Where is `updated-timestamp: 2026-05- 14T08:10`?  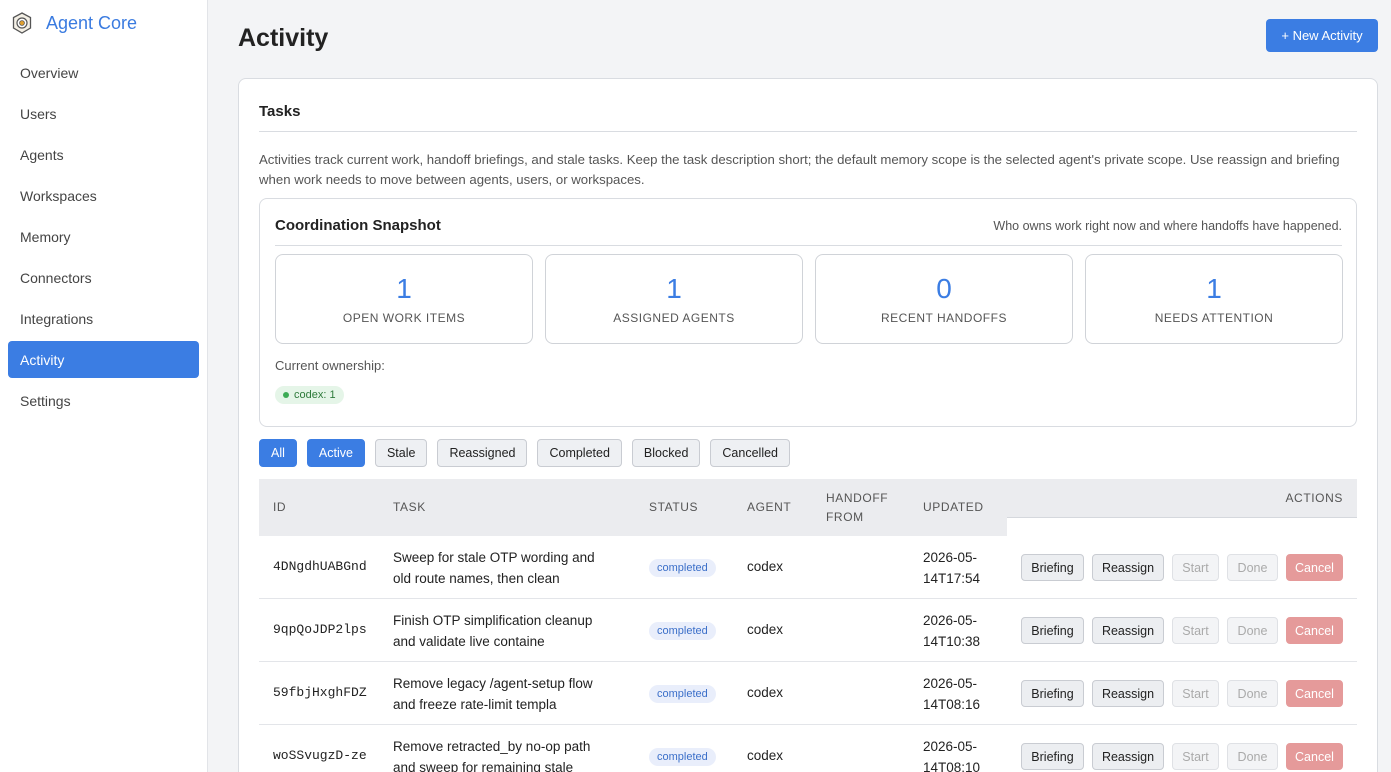
updated-timestamp: 2026-05- 14T08:10 is located at coordinates (952, 755).